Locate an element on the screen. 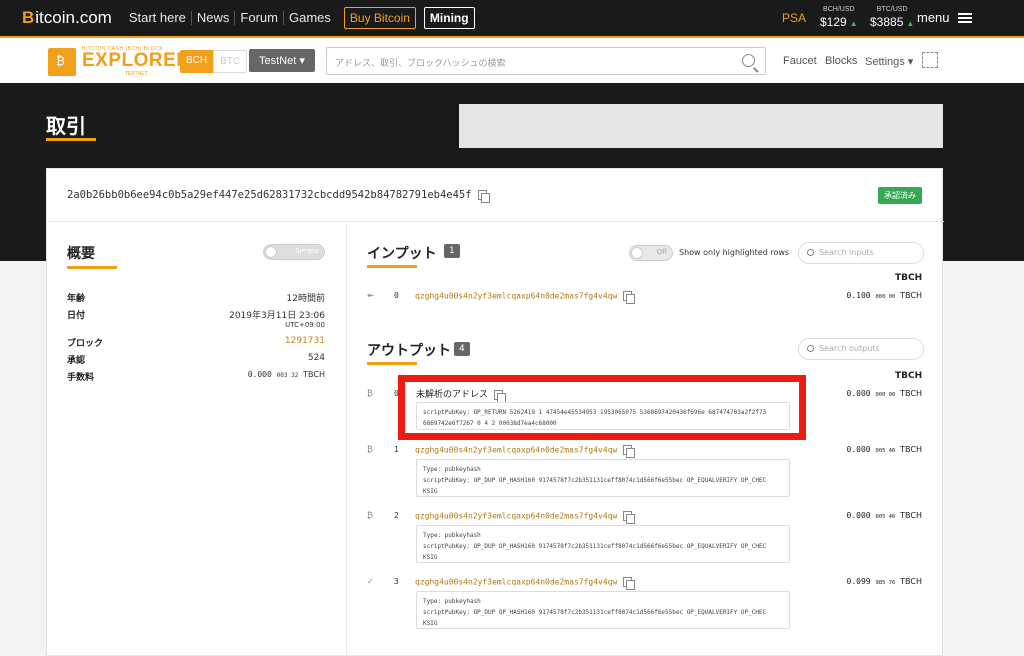 The image size is (1024, 656). inputs-count-badge: 1 is located at coordinates (452, 251).